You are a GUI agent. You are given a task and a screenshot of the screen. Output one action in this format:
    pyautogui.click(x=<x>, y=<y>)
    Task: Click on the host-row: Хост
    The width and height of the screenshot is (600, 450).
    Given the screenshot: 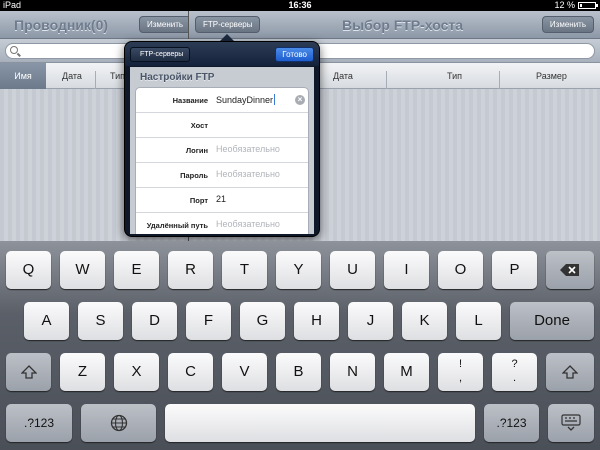 What is the action you would take?
    pyautogui.click(x=222, y=125)
    